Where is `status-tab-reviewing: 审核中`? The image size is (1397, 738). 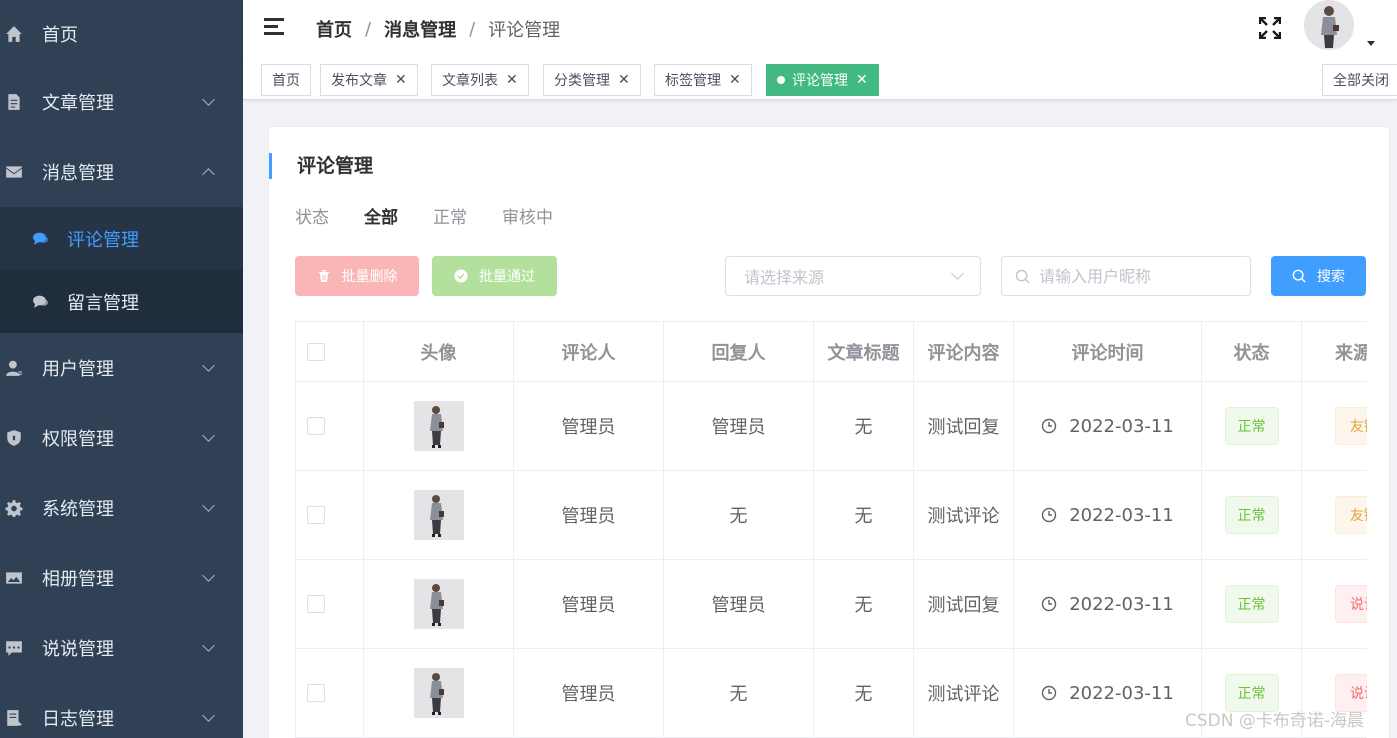 status-tab-reviewing: 审核中 is located at coordinates (527, 215).